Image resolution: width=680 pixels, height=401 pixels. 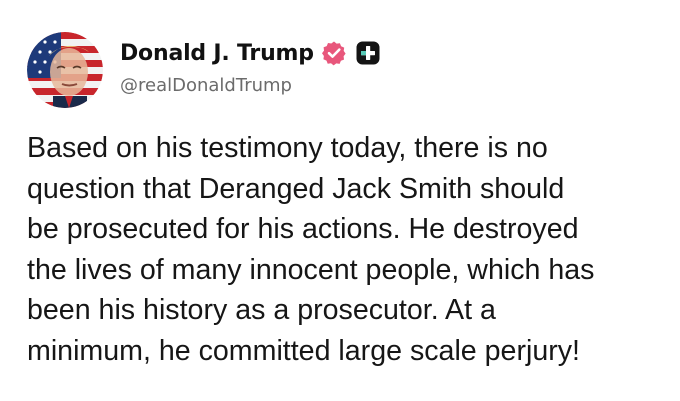 I want to click on avatar-image, so click(x=65, y=70).